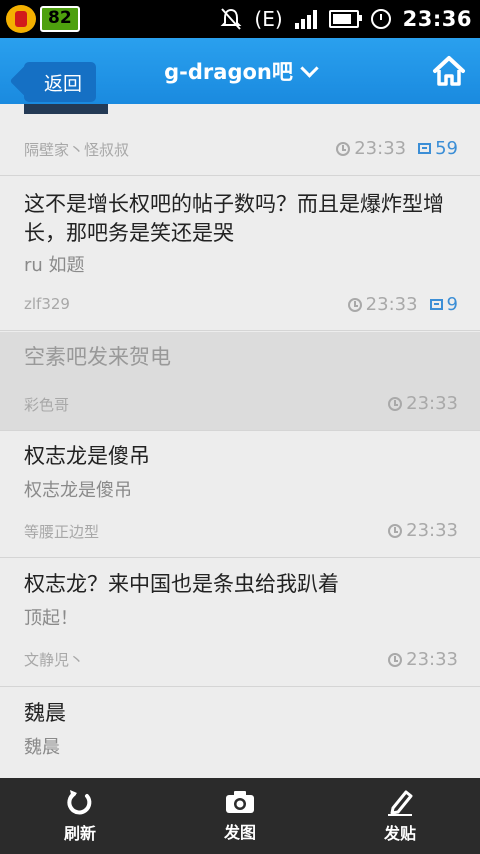  I want to click on post-title: 这不是增长权吧的帖子数吗？而且是爆炸型增长，那吧务是笑还是哭, so click(234, 218).